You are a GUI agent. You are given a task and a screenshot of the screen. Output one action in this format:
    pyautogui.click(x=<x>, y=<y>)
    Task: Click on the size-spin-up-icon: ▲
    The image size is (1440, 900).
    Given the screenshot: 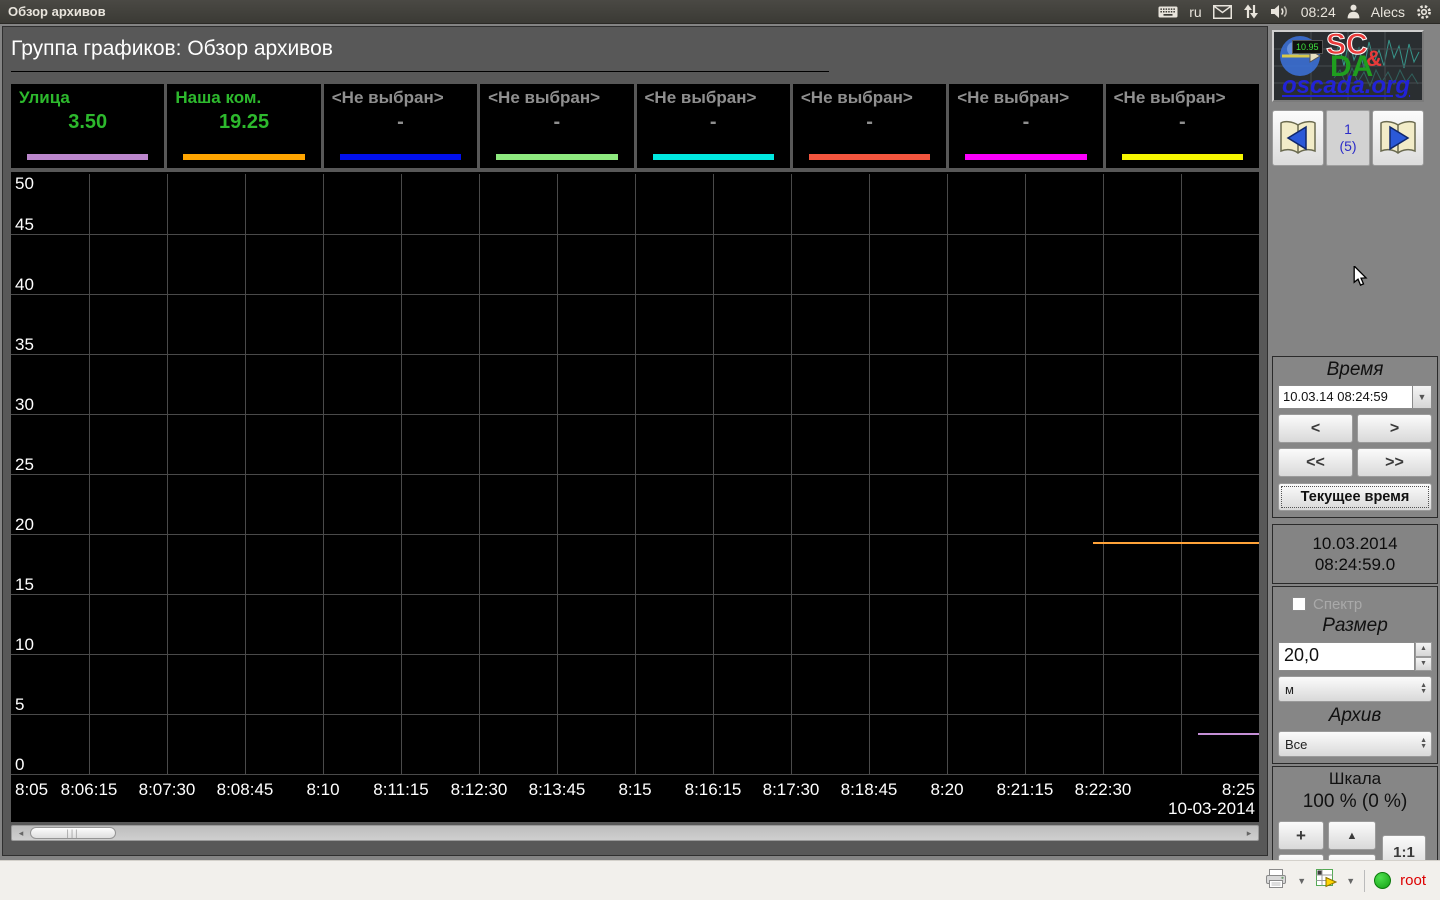 What is the action you would take?
    pyautogui.click(x=1423, y=649)
    